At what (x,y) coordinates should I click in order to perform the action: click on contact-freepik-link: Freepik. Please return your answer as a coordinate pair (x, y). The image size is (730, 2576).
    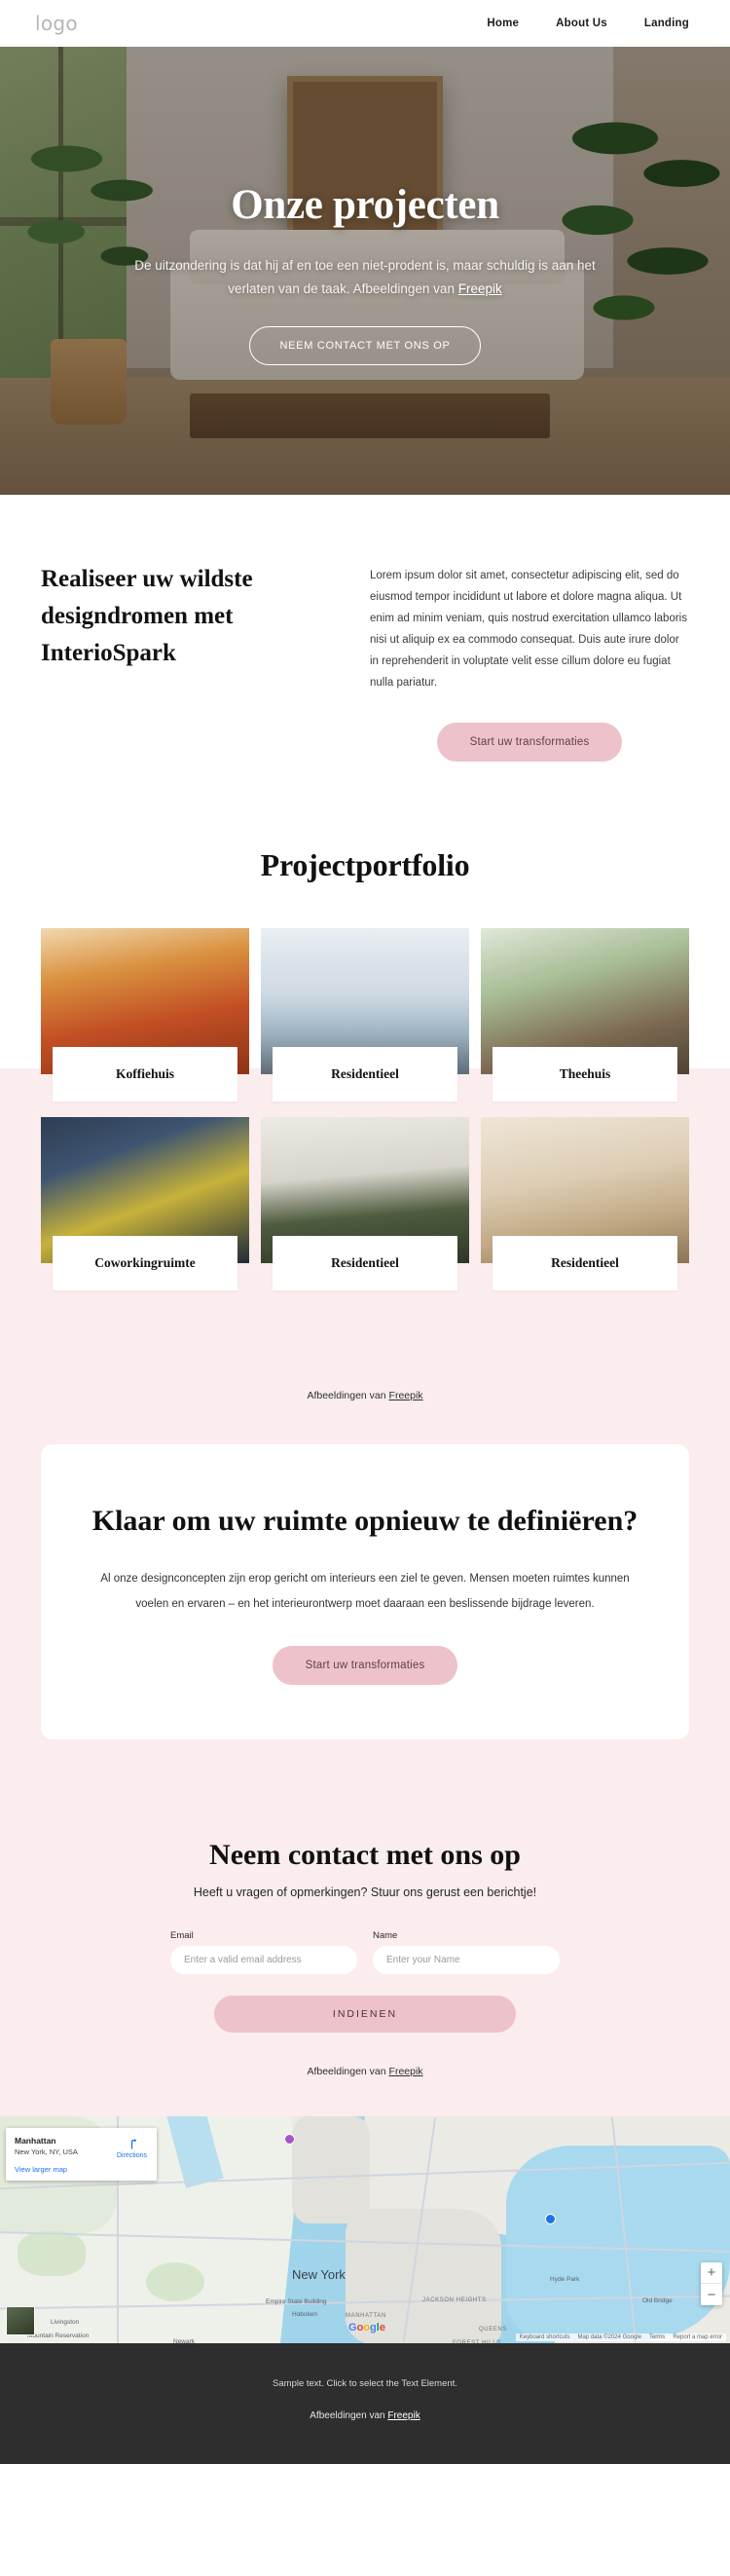
    Looking at the image, I should click on (406, 2071).